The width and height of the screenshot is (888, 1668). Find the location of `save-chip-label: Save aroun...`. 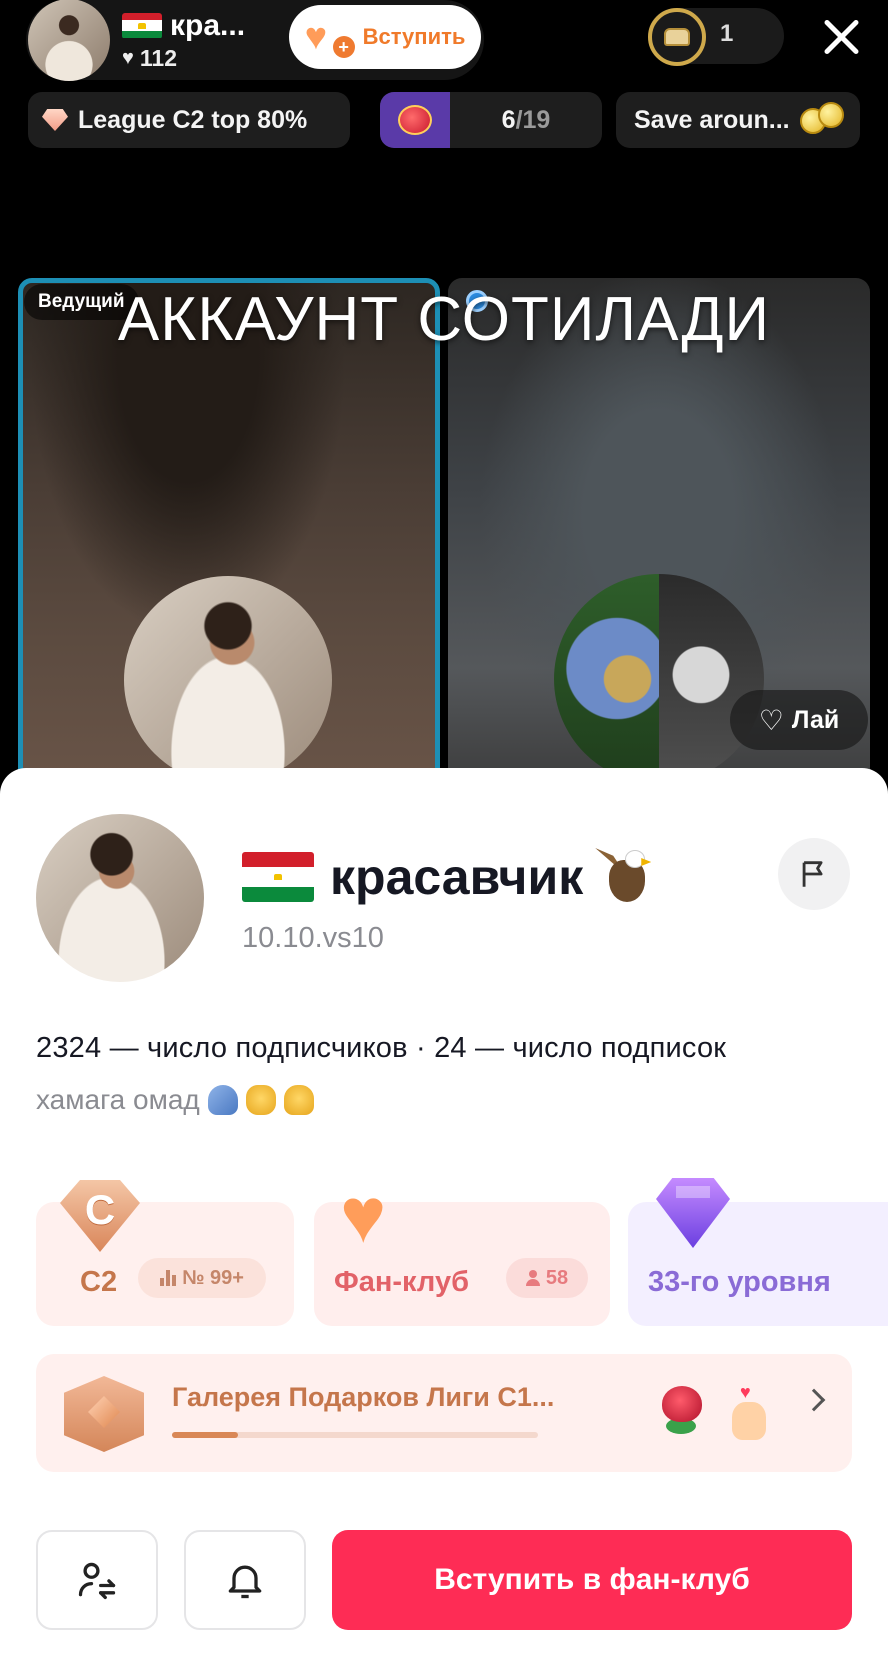

save-chip-label: Save aroun... is located at coordinates (712, 119).